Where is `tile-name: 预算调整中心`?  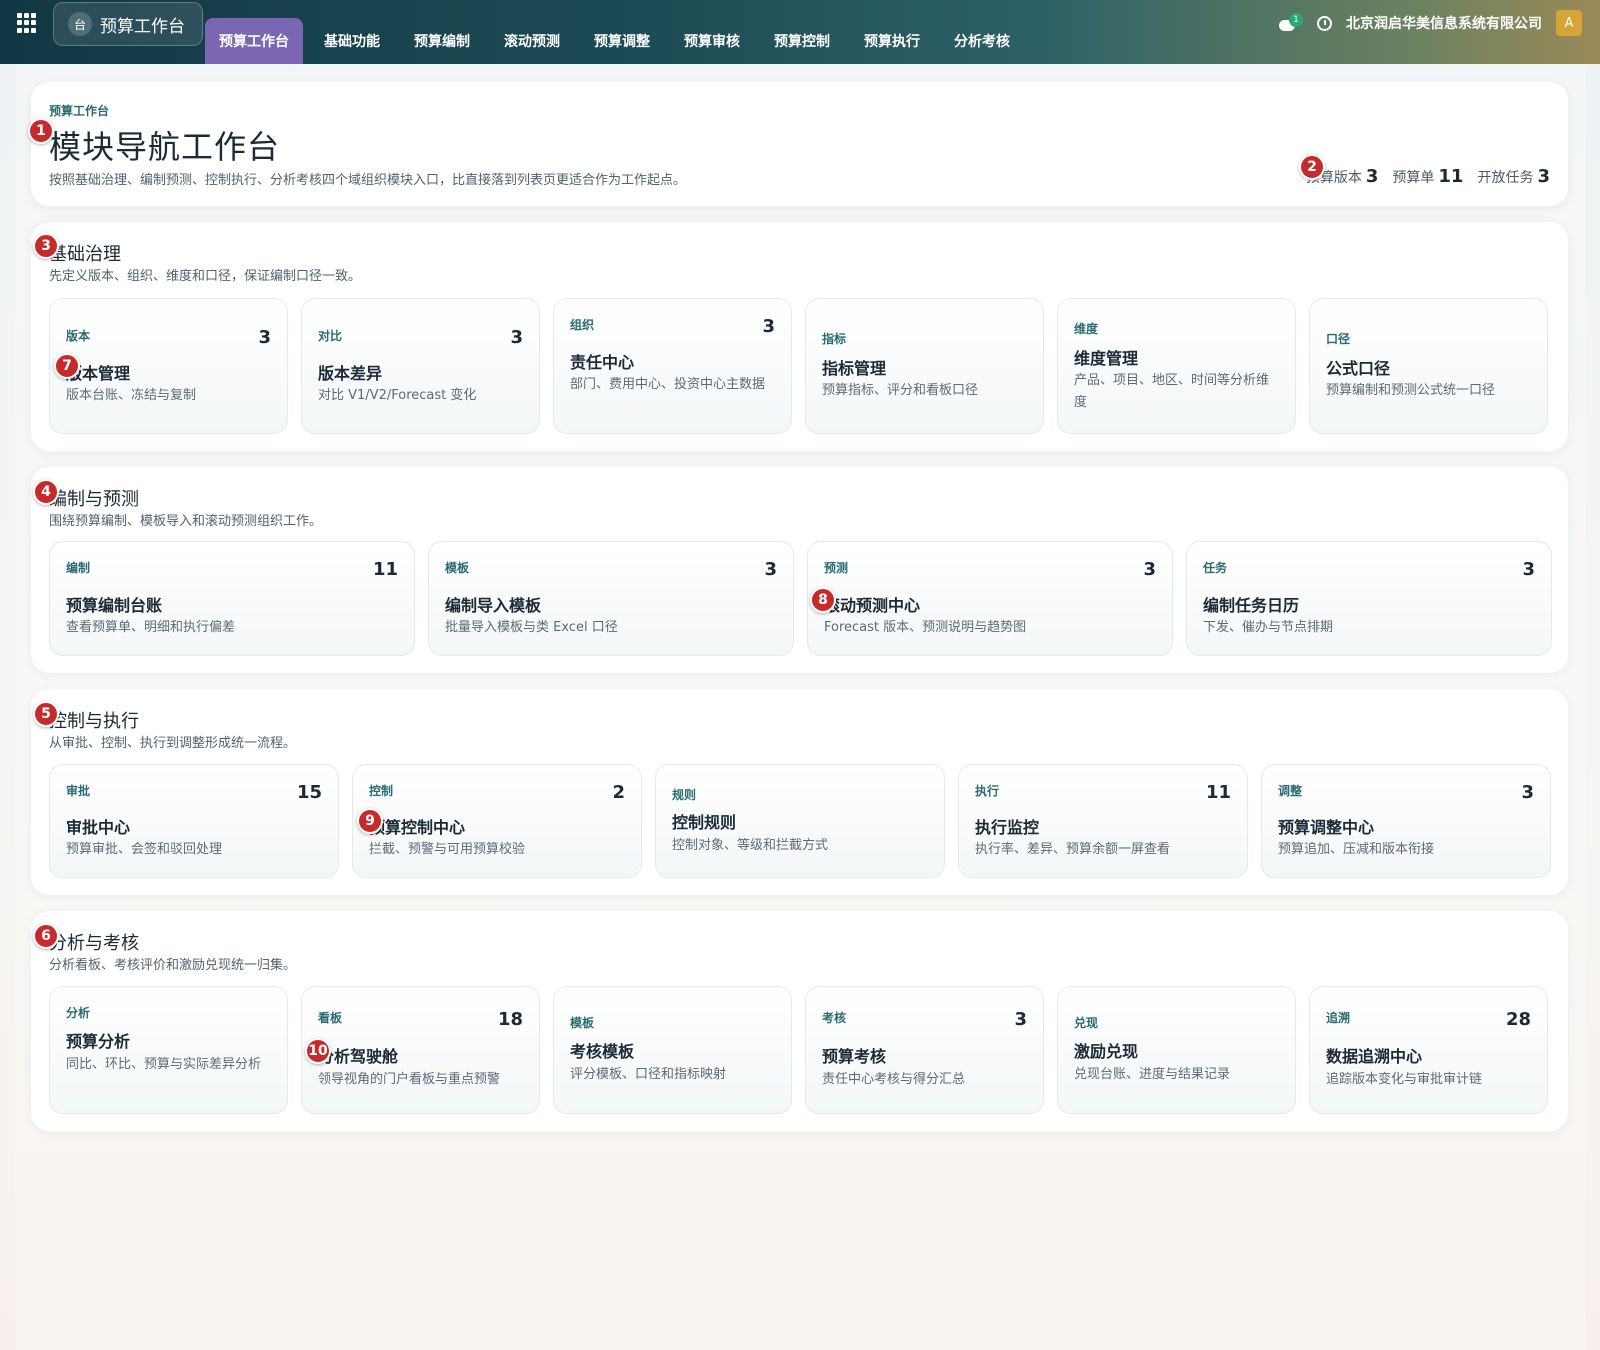 tile-name: 预算调整中心 is located at coordinates (1326, 827).